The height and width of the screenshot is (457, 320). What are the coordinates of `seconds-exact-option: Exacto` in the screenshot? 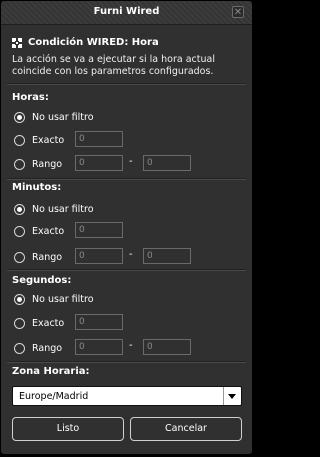 It's located at (39, 323).